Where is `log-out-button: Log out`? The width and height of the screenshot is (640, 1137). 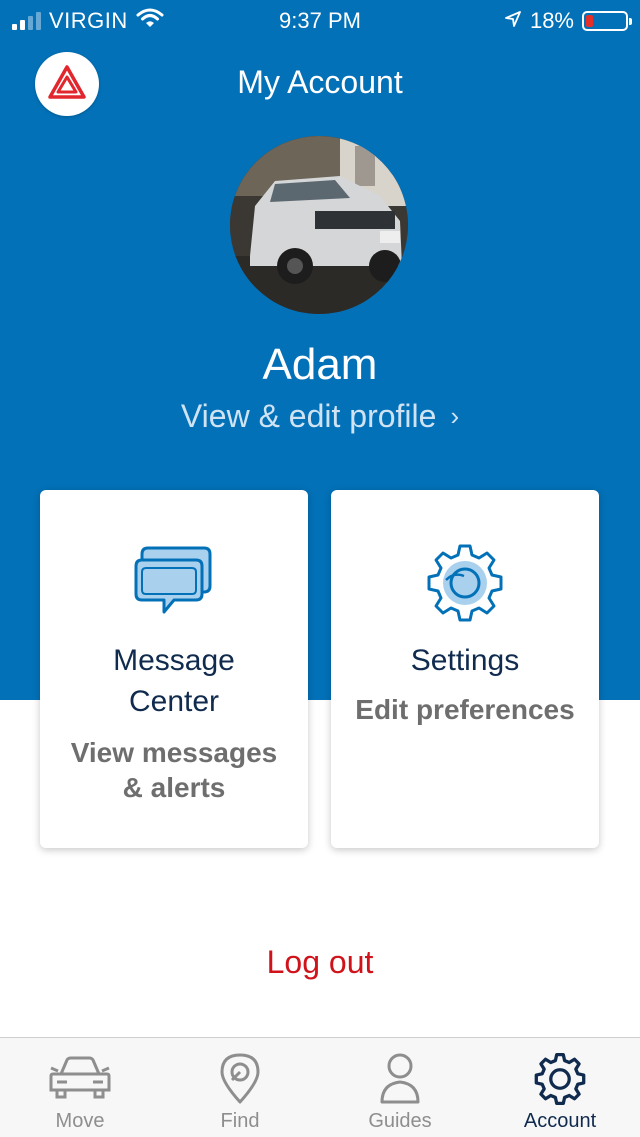 log-out-button: Log out is located at coordinates (320, 962).